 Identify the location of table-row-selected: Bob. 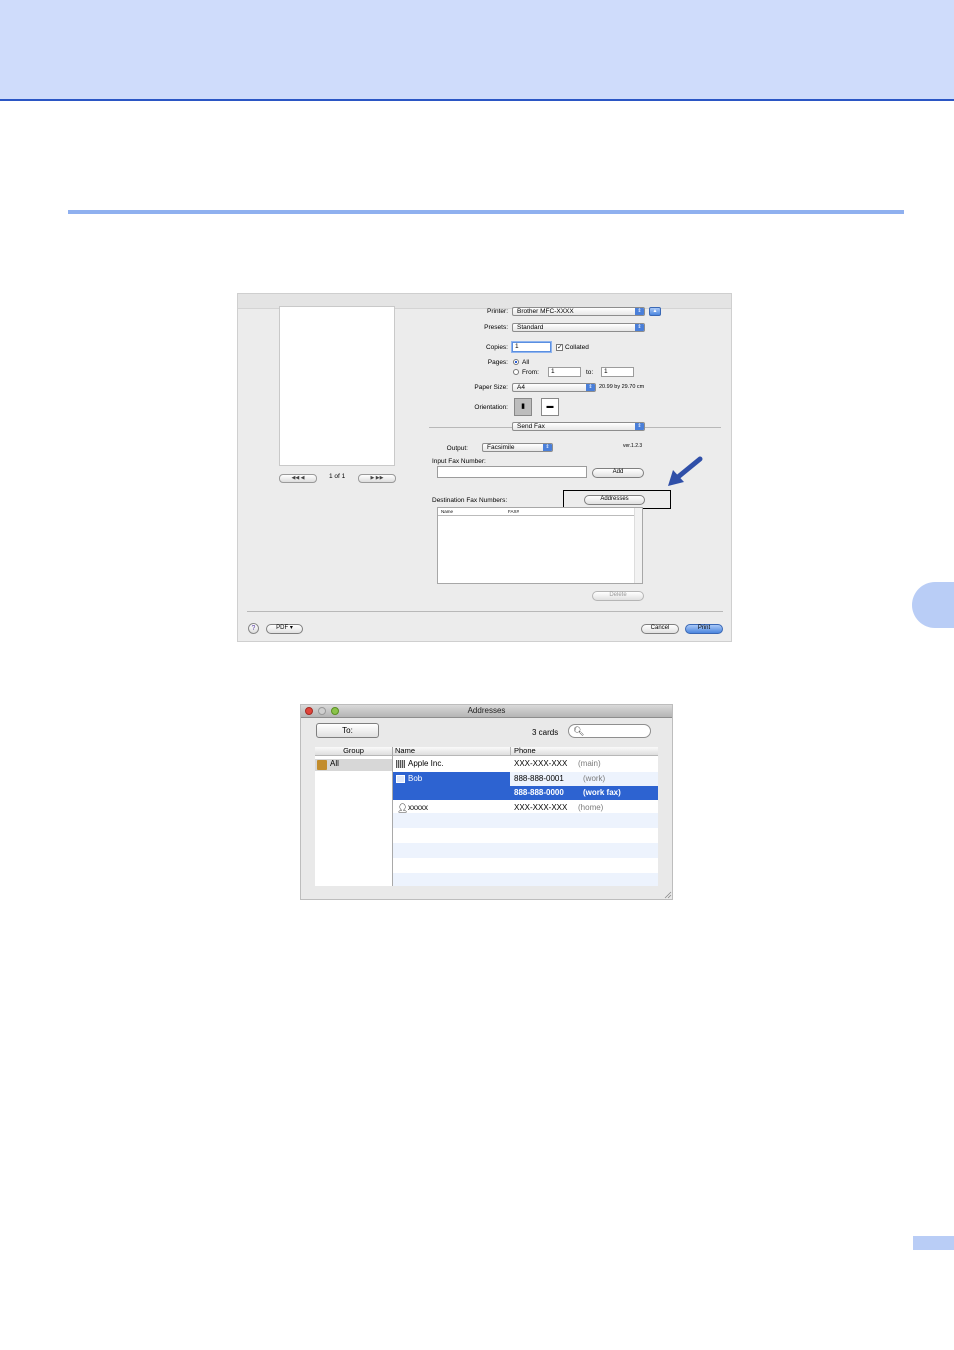
(451, 786).